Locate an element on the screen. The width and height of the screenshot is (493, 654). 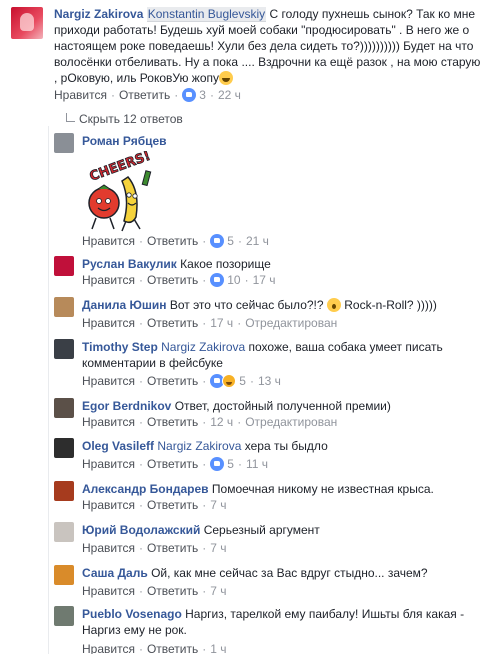
timestamp: 21 ч is located at coordinates (257, 241).